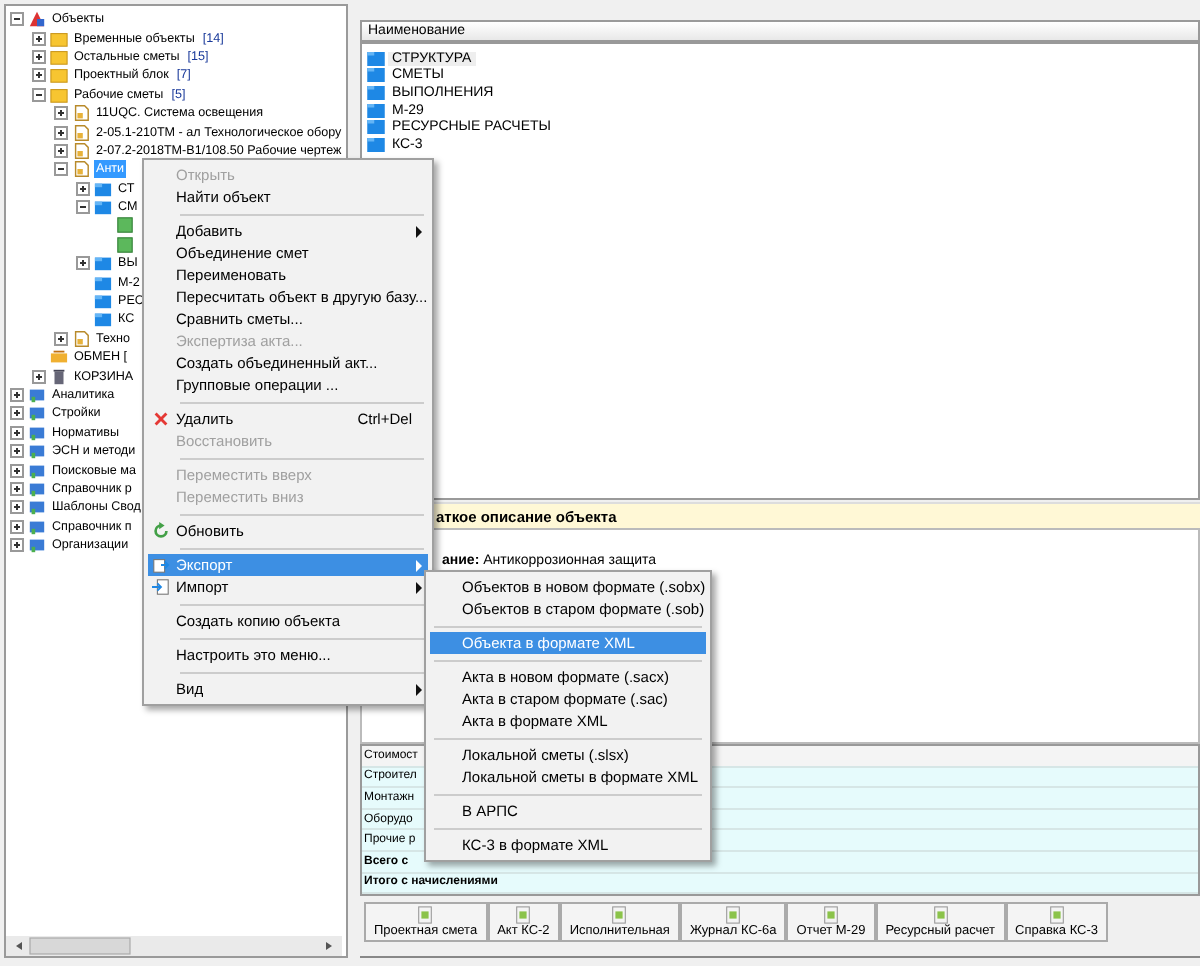 This screenshot has width=1200, height=966. Describe the element at coordinates (161, 565) in the screenshot. I see `export-icon` at that location.